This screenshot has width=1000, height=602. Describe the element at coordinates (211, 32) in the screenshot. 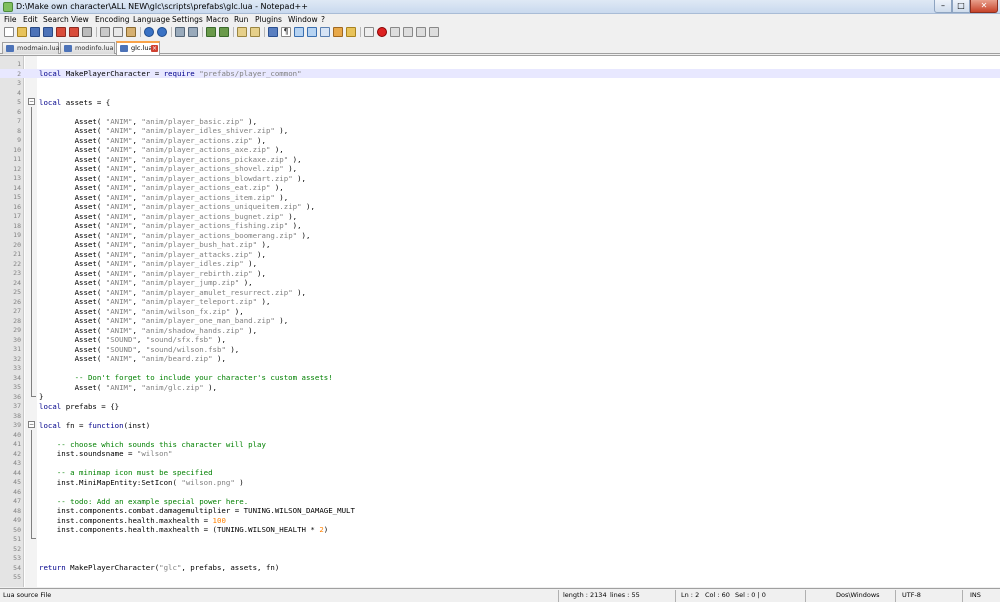

I see `zoom-in-icon` at that location.